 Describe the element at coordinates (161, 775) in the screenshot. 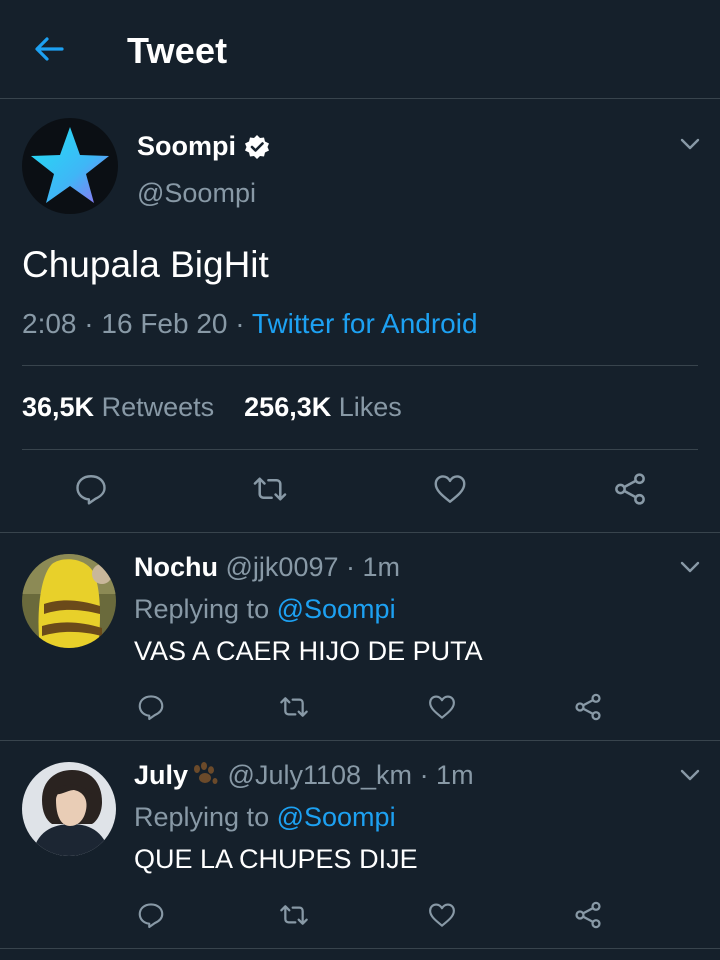

I see `reply-author-name: July` at that location.